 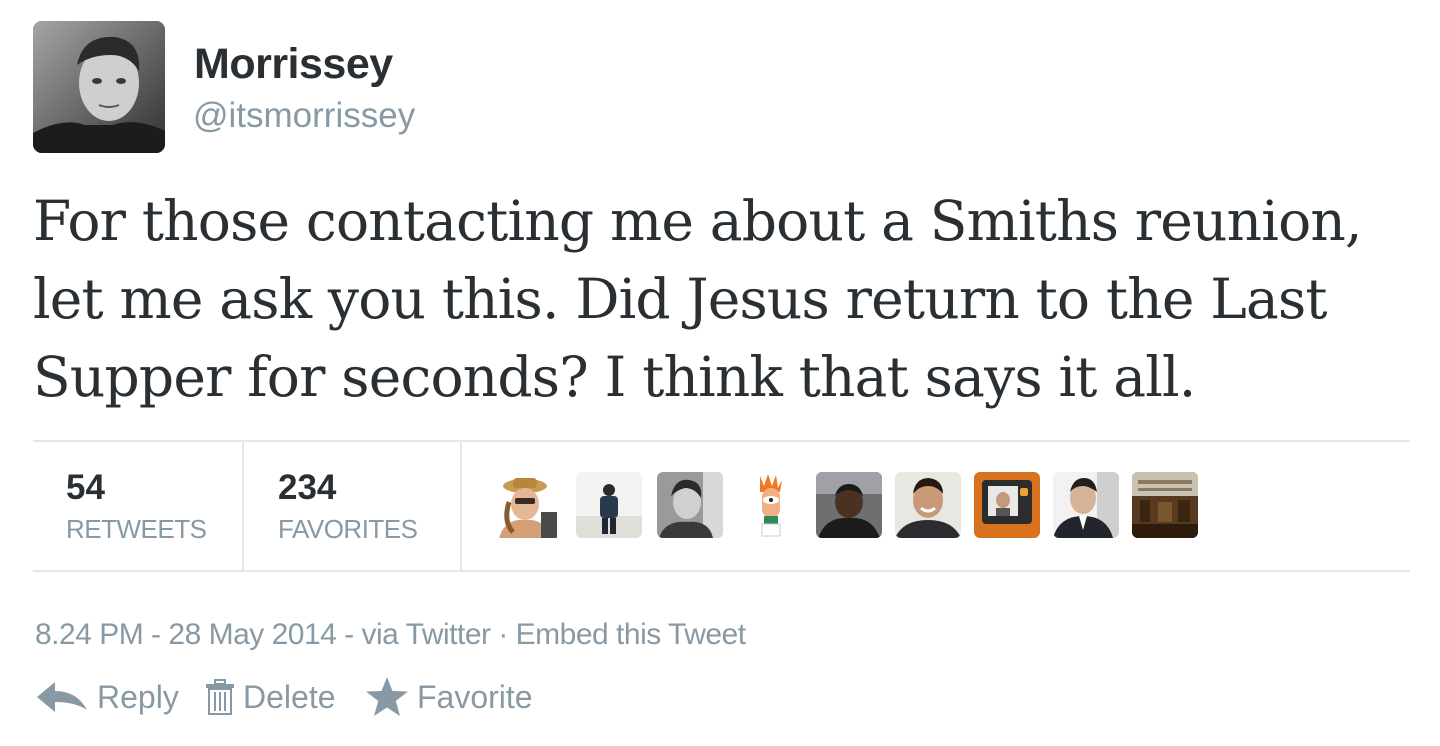 I want to click on avatar-man-standing-icon, so click(x=609, y=505).